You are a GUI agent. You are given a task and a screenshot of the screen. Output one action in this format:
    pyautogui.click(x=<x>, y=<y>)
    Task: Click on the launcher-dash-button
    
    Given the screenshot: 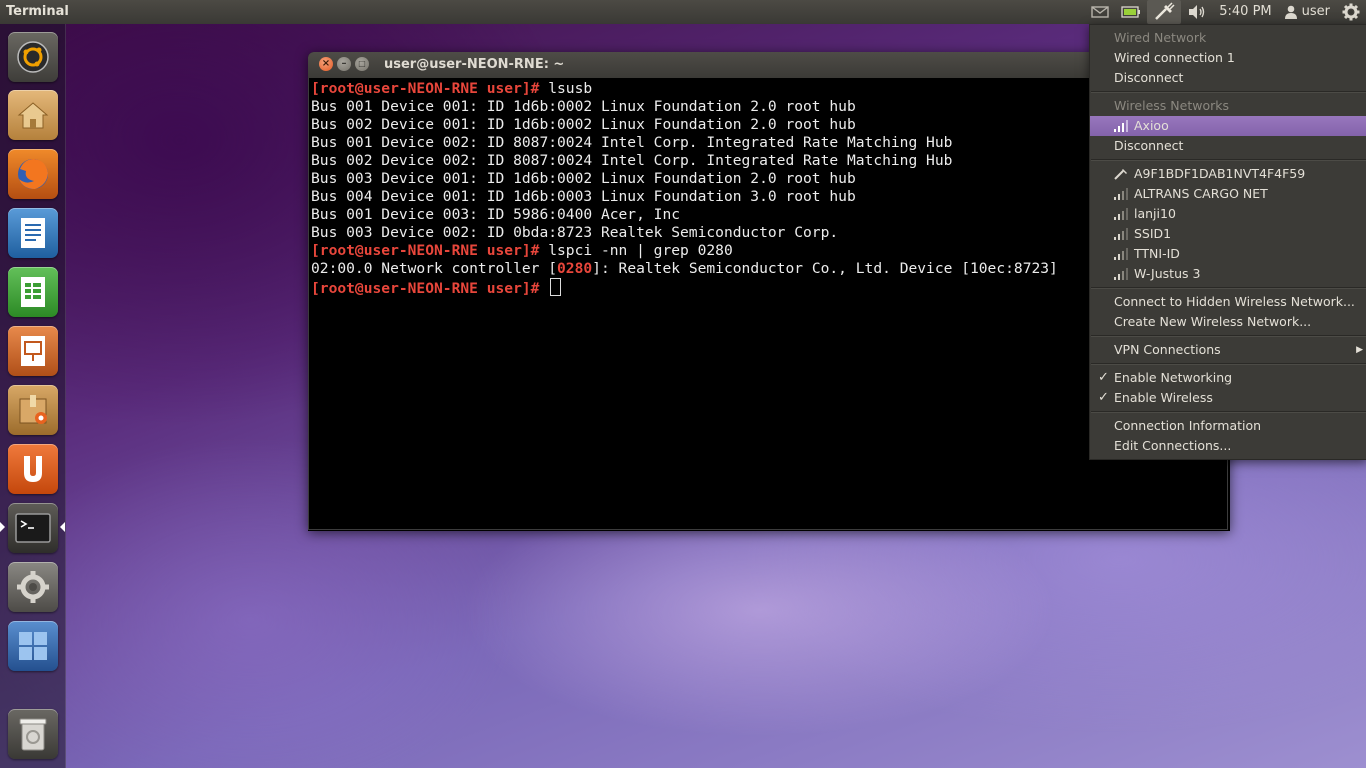 What is the action you would take?
    pyautogui.click(x=33, y=57)
    